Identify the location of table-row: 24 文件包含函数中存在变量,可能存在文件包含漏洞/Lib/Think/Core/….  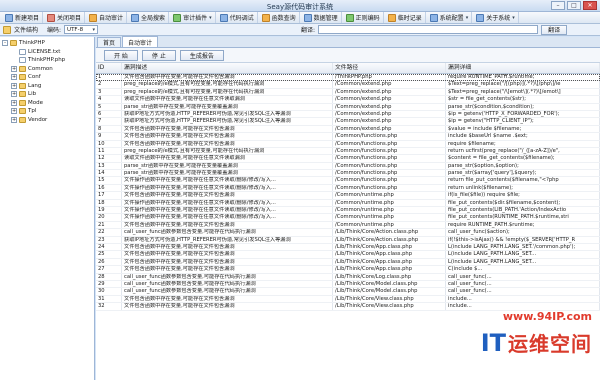
(348, 247).